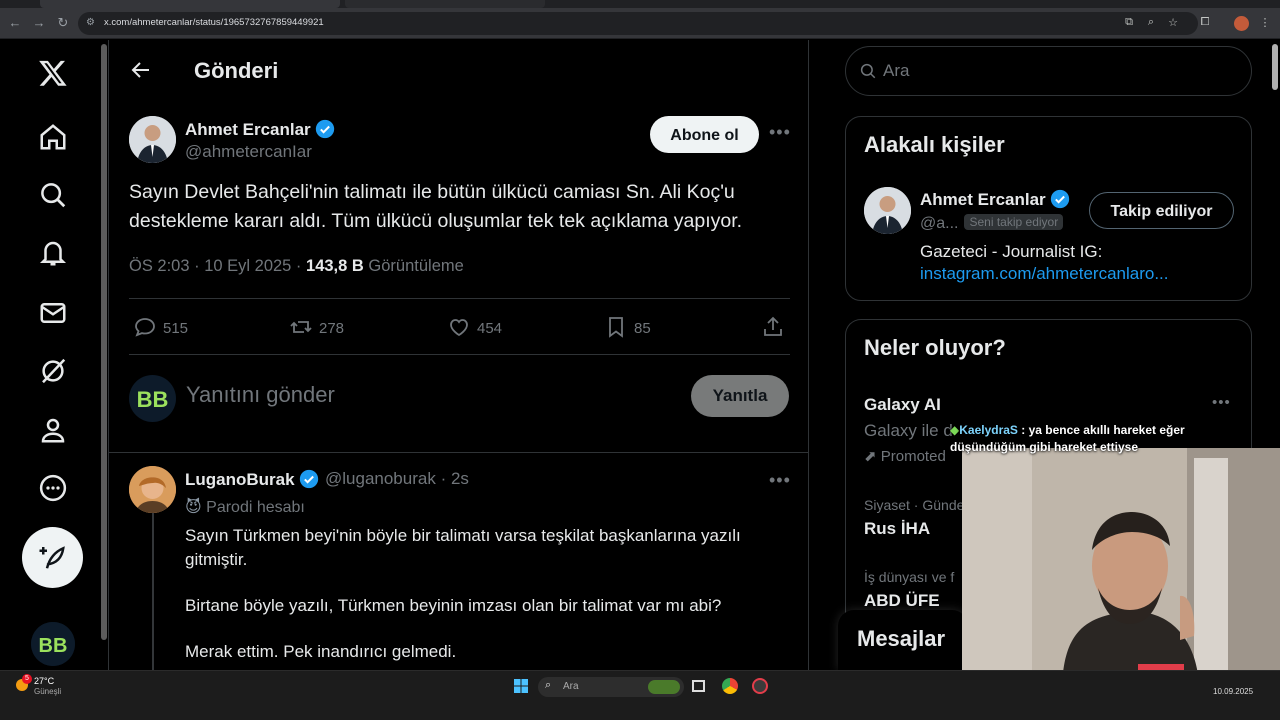  Describe the element at coordinates (992, 223) in the screenshot. I see `related-handle: @a... Seni takip ediyor` at that location.